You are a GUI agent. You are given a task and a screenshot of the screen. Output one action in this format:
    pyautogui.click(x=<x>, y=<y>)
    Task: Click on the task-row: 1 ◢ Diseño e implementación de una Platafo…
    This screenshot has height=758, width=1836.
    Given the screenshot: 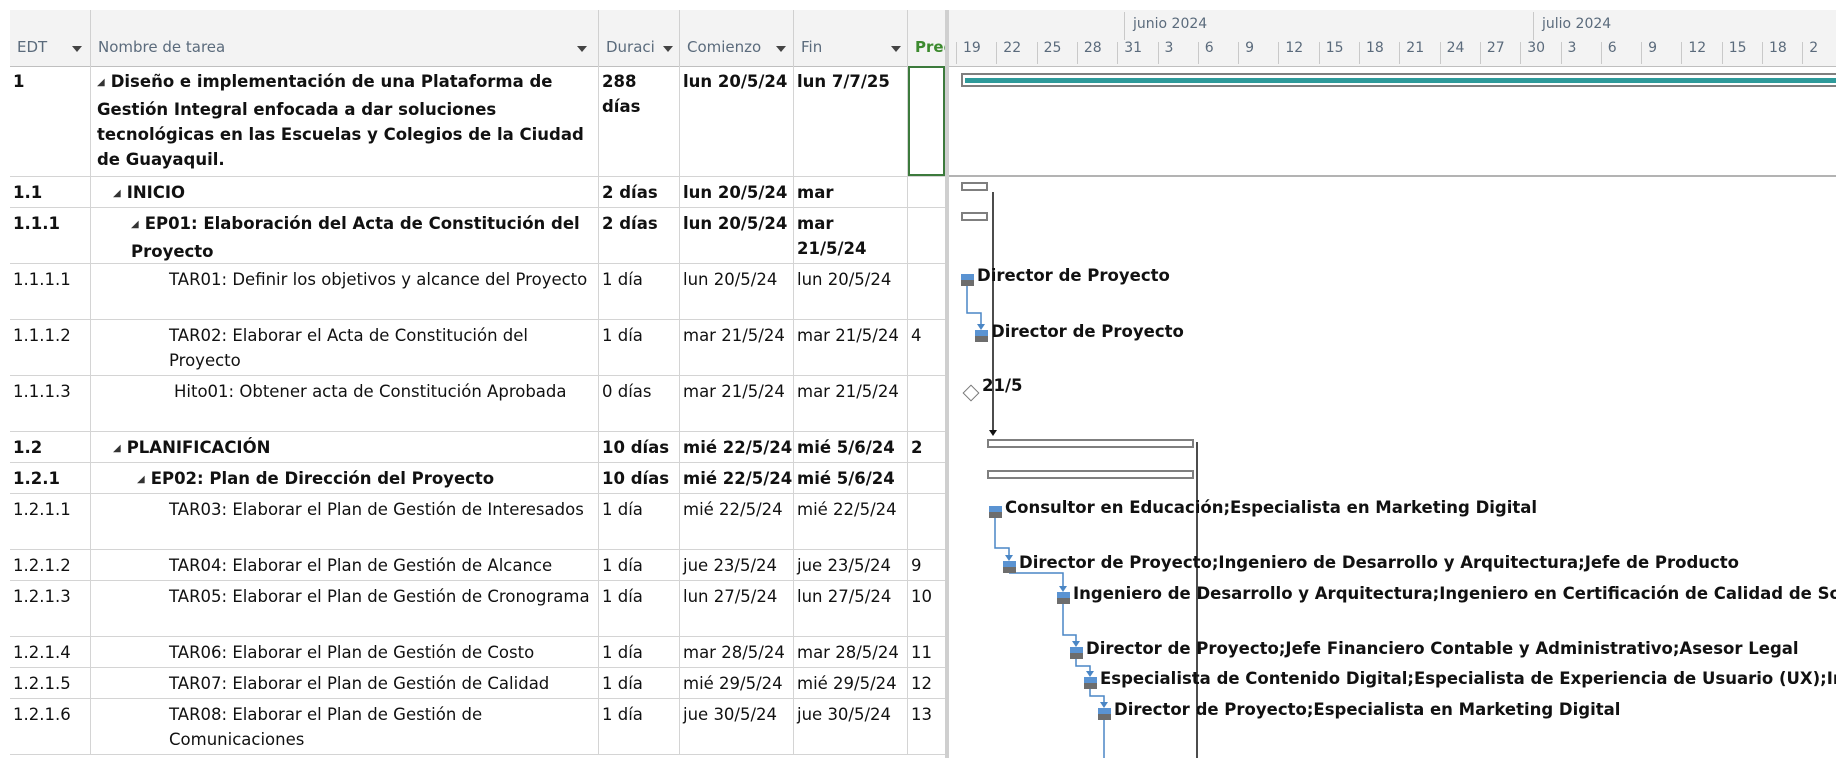 What is the action you would take?
    pyautogui.click(x=477, y=121)
    